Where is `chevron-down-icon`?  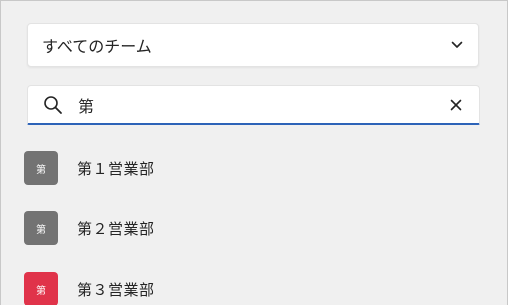
chevron-down-icon is located at coordinates (457, 45).